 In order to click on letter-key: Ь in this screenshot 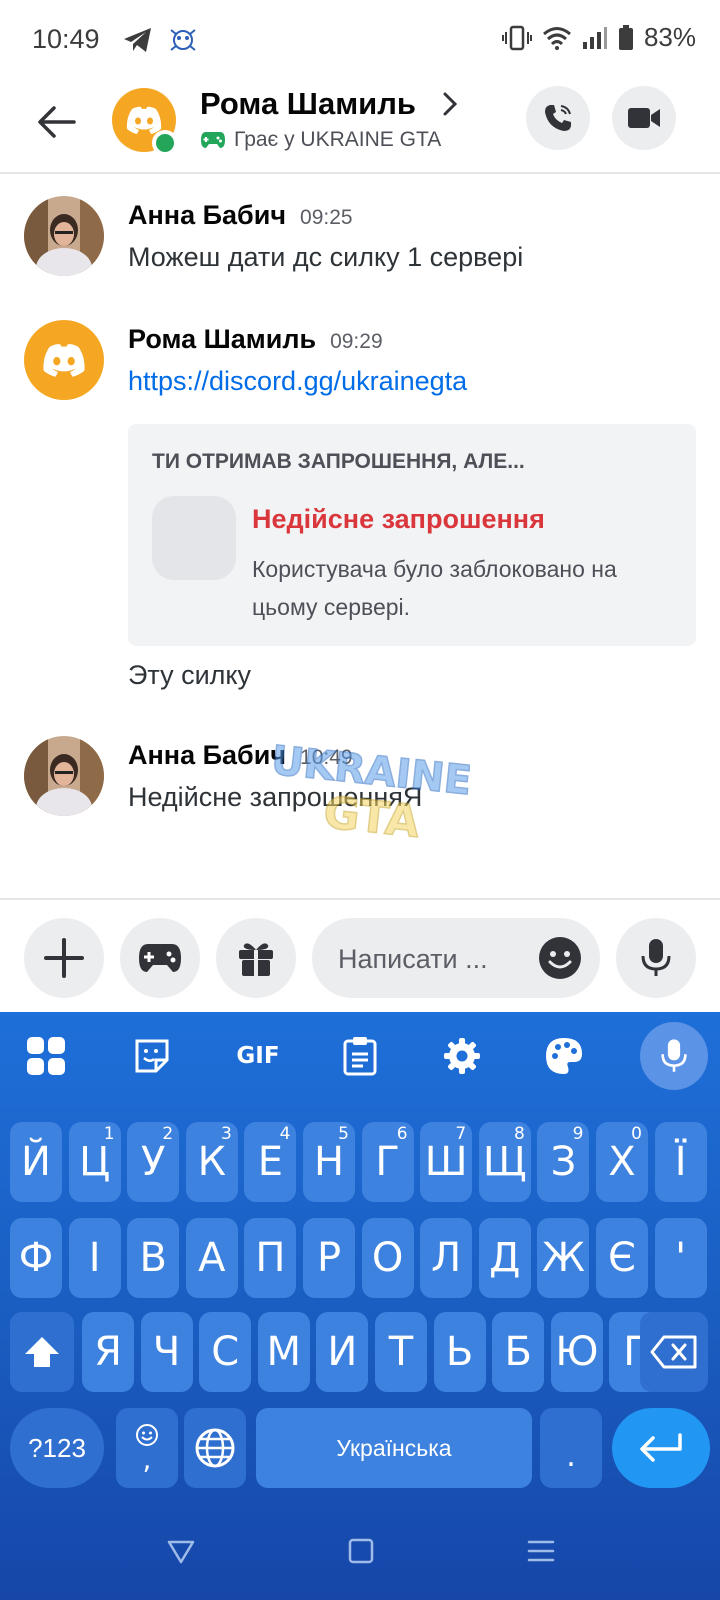, I will do `click(459, 1352)`.